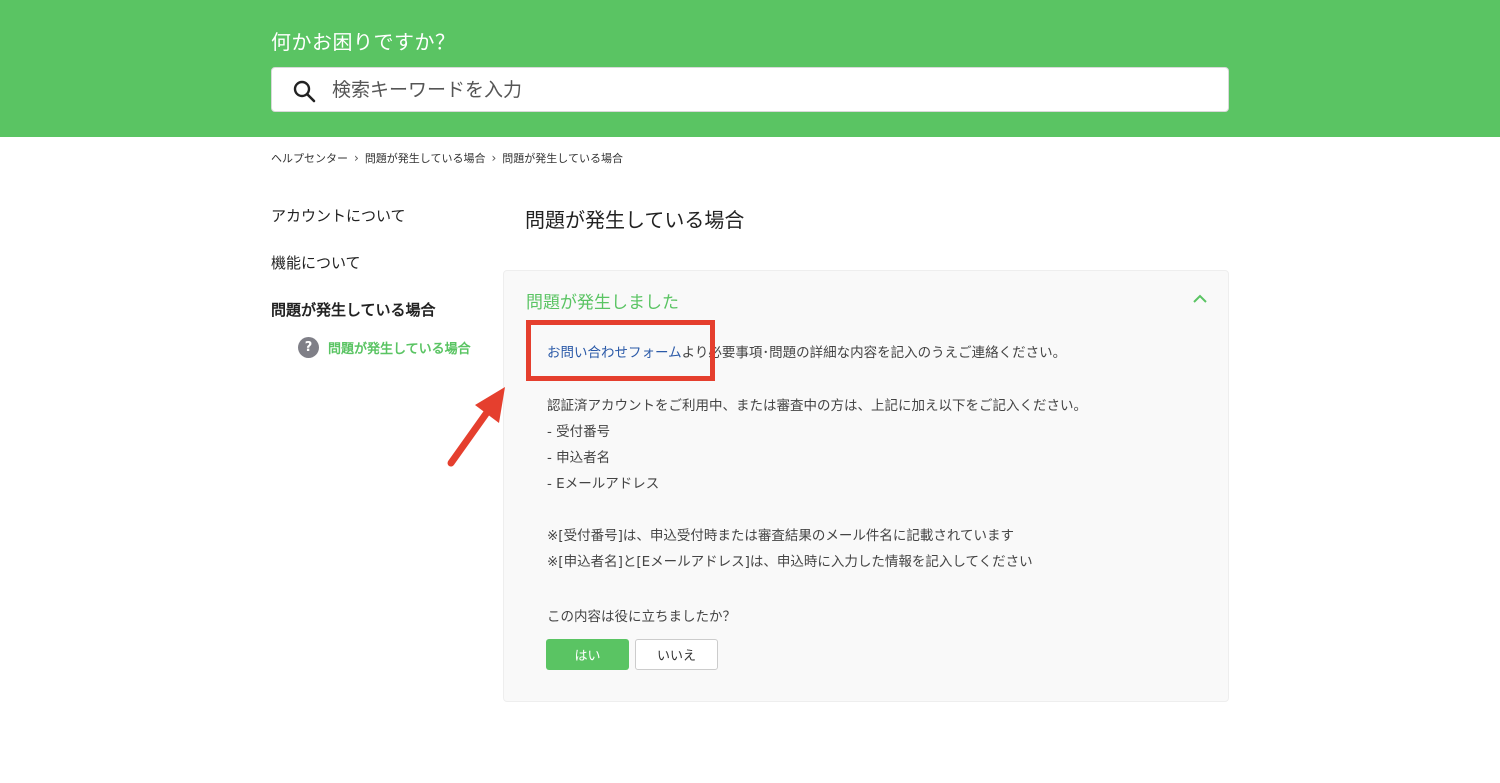 Image resolution: width=1500 pixels, height=783 pixels. What do you see at coordinates (425, 158) in the screenshot?
I see `breadcrumb-item-category: 問題が発生している場合` at bounding box center [425, 158].